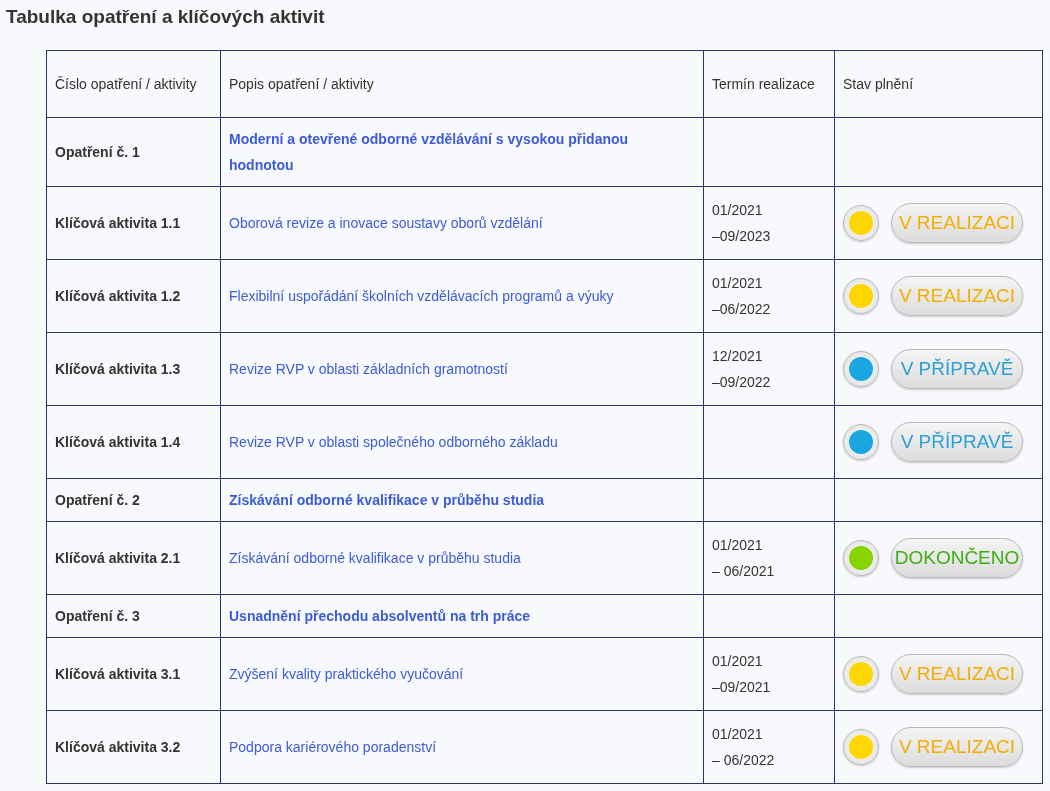 This screenshot has width=1050, height=791. Describe the element at coordinates (763, 84) in the screenshot. I see `column-header: Termín realizace` at that location.